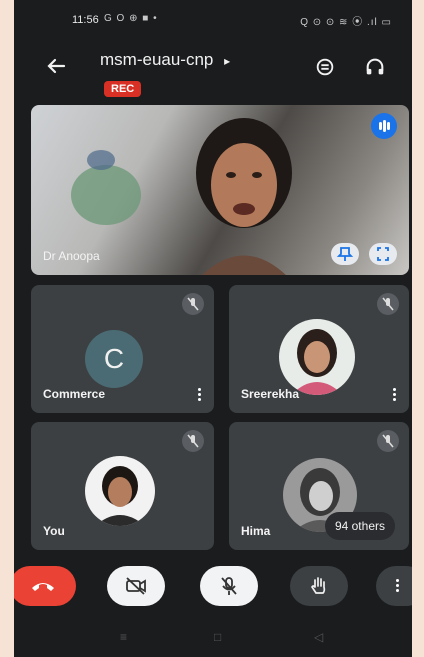 The height and width of the screenshot is (657, 424). What do you see at coordinates (217, 637) in the screenshot?
I see `home-icon: □` at bounding box center [217, 637].